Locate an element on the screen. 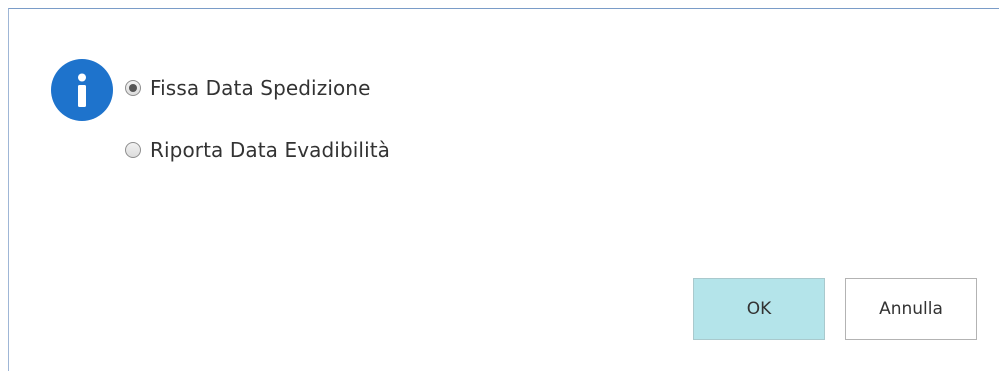 This screenshot has height=371, width=999. radio-option-fissa-data-spedizione: Fissa Data Spedizione is located at coordinates (248, 88).